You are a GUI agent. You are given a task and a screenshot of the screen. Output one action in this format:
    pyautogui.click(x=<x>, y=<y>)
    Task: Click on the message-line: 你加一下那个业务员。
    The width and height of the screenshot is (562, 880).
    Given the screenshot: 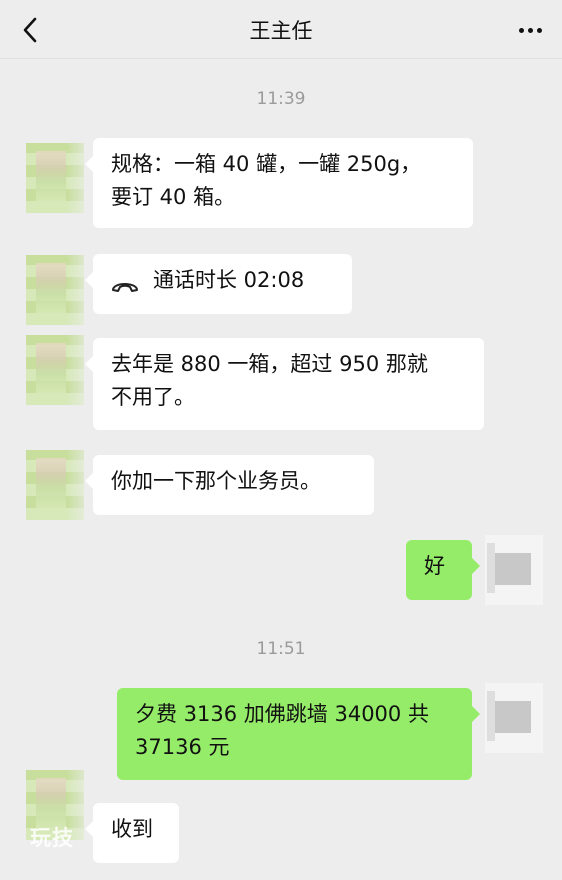 What is the action you would take?
    pyautogui.click(x=216, y=481)
    